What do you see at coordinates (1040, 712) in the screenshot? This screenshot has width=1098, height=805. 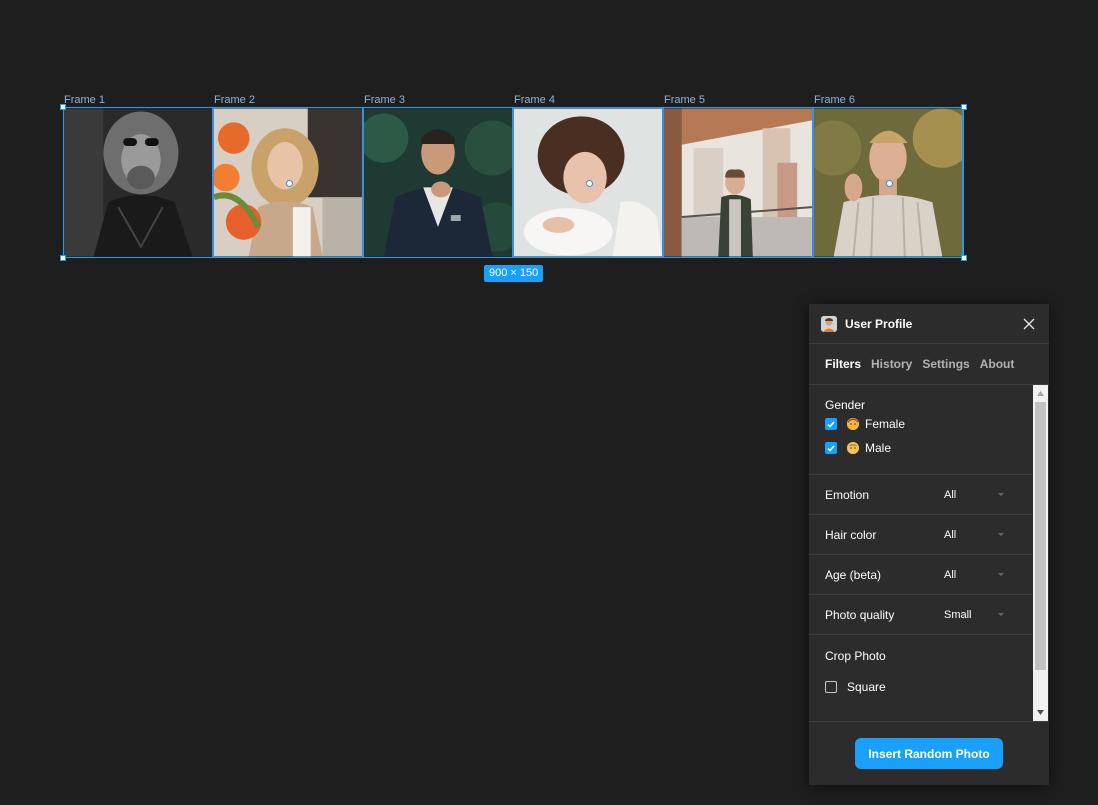 I see `scroll-down-arrow-icon` at bounding box center [1040, 712].